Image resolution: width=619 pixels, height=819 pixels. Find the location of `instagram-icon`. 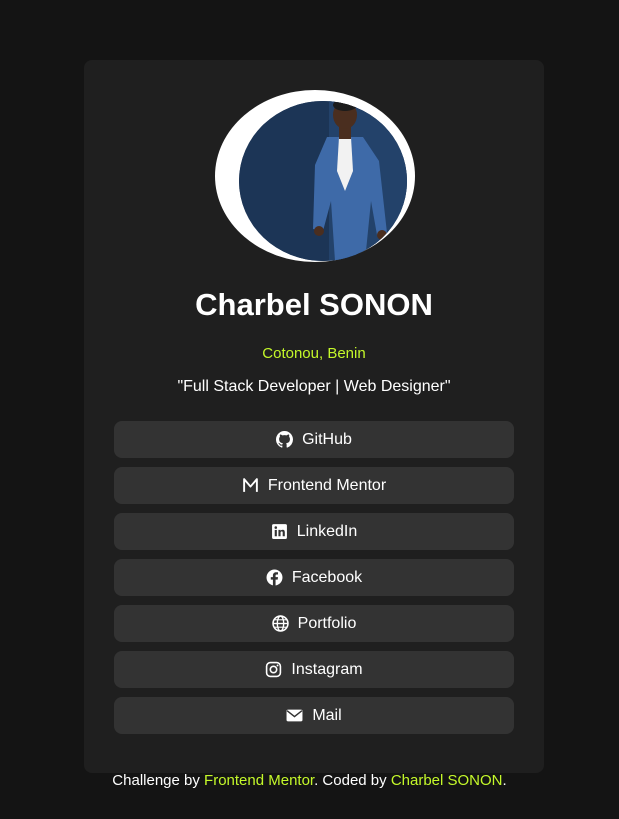

instagram-icon is located at coordinates (273, 669).